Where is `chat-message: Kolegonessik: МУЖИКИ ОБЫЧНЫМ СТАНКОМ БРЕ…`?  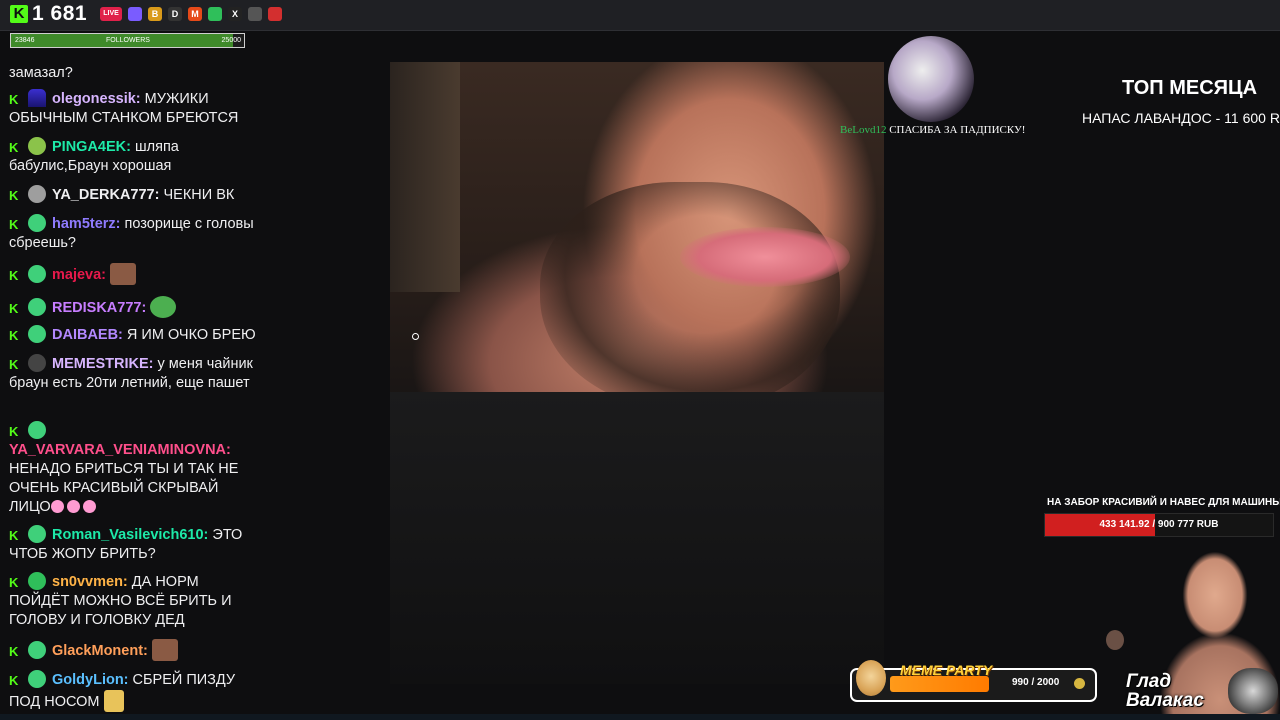 chat-message: Kolegonessik: МУЖИКИ ОБЫЧНЫМ СТАНКОМ БРЕ… is located at coordinates (135, 108).